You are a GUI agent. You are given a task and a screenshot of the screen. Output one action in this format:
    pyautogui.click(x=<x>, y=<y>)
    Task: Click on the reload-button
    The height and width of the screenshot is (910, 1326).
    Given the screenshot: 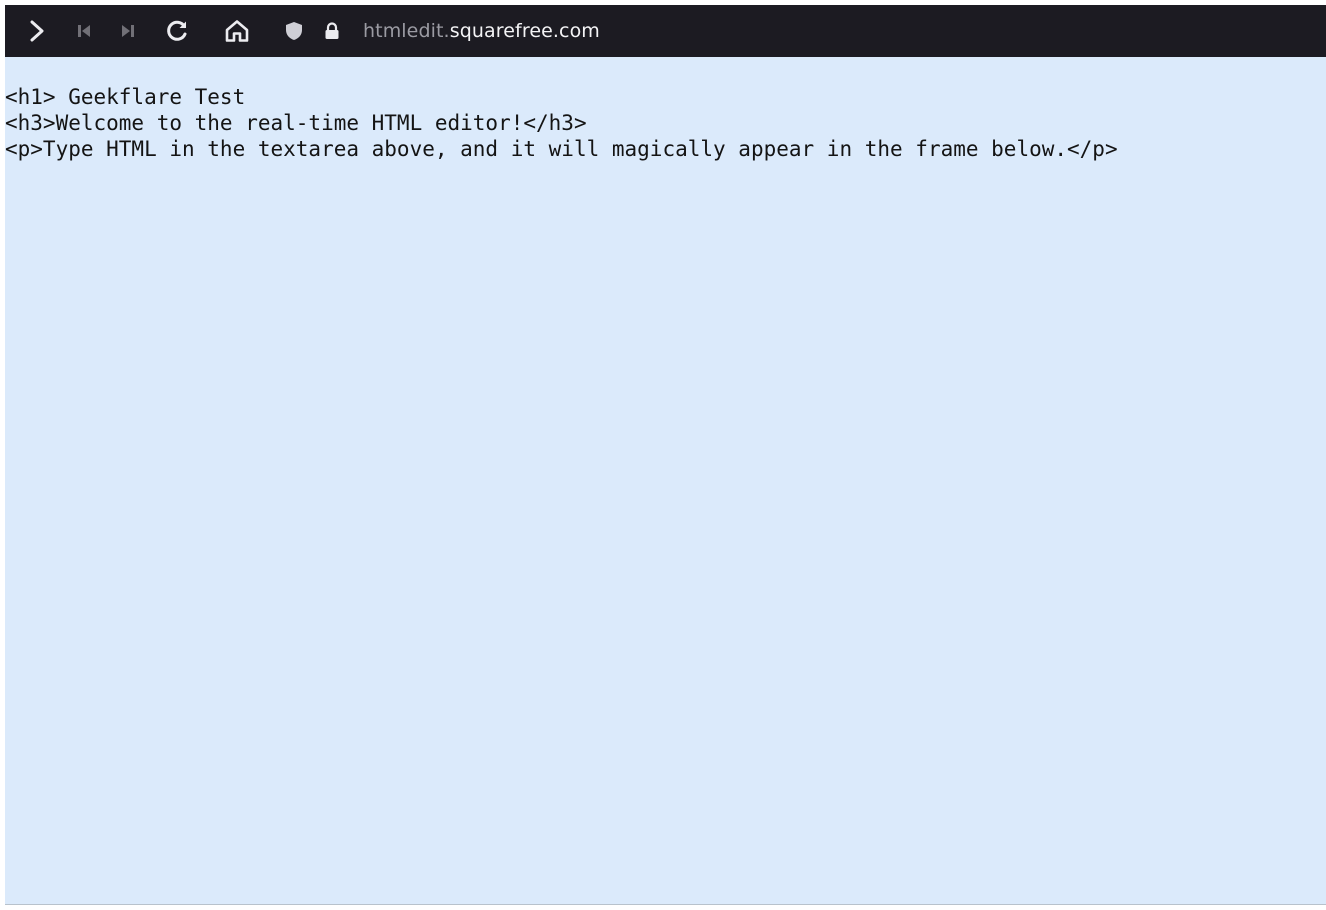 What is the action you would take?
    pyautogui.click(x=177, y=31)
    